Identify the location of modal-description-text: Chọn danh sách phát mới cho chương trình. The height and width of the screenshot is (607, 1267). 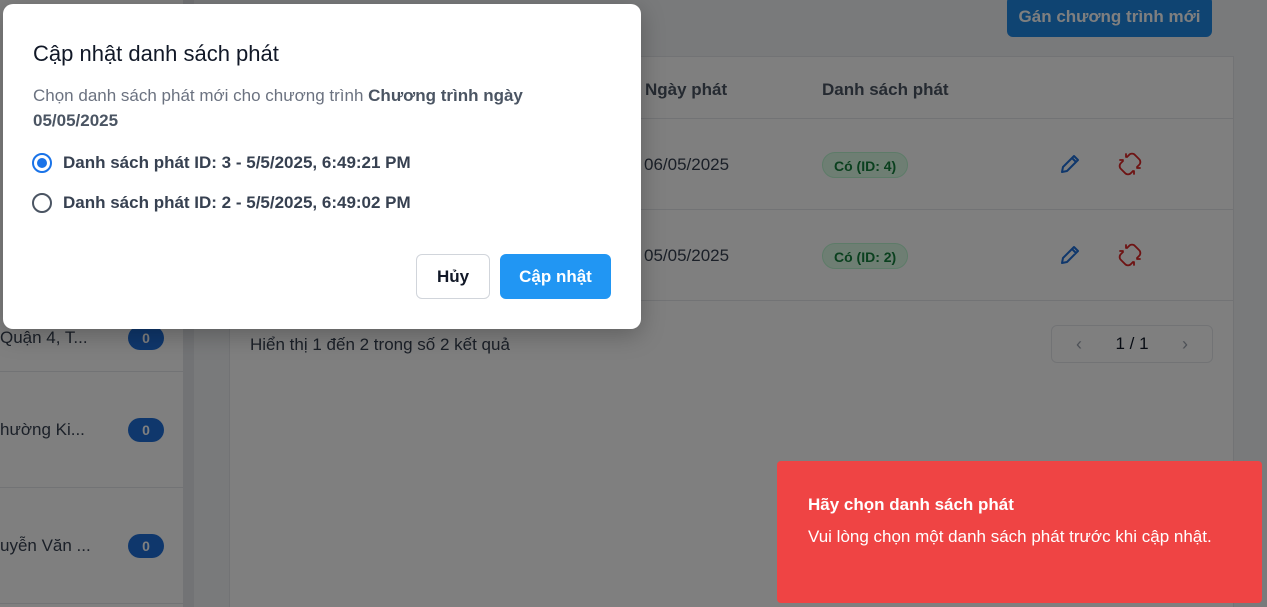
(201, 95).